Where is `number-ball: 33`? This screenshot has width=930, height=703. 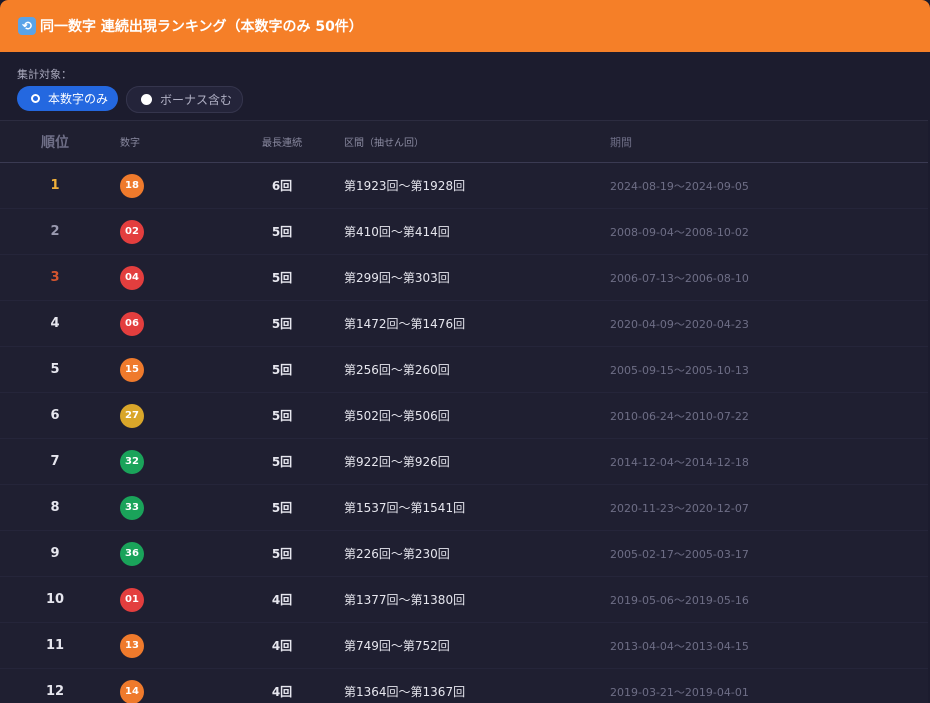 number-ball: 33 is located at coordinates (132, 507).